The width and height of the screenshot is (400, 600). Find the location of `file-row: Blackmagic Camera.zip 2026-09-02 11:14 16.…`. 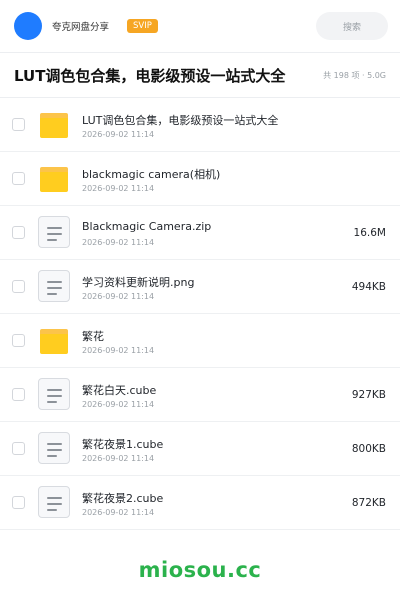

file-row: Blackmagic Camera.zip 2026-09-02 11:14 16.… is located at coordinates (200, 233).